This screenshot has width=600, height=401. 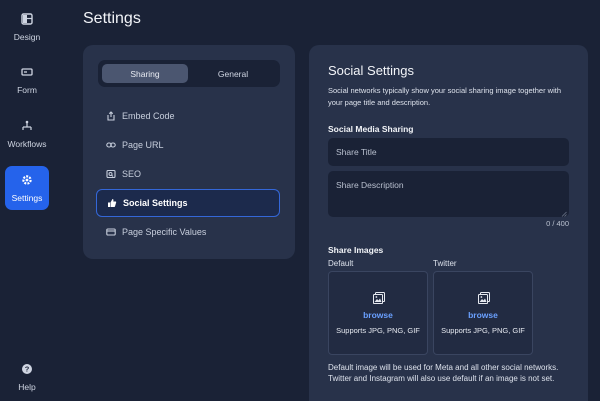 I want to click on rail-item-label: Form, so click(x=27, y=89).